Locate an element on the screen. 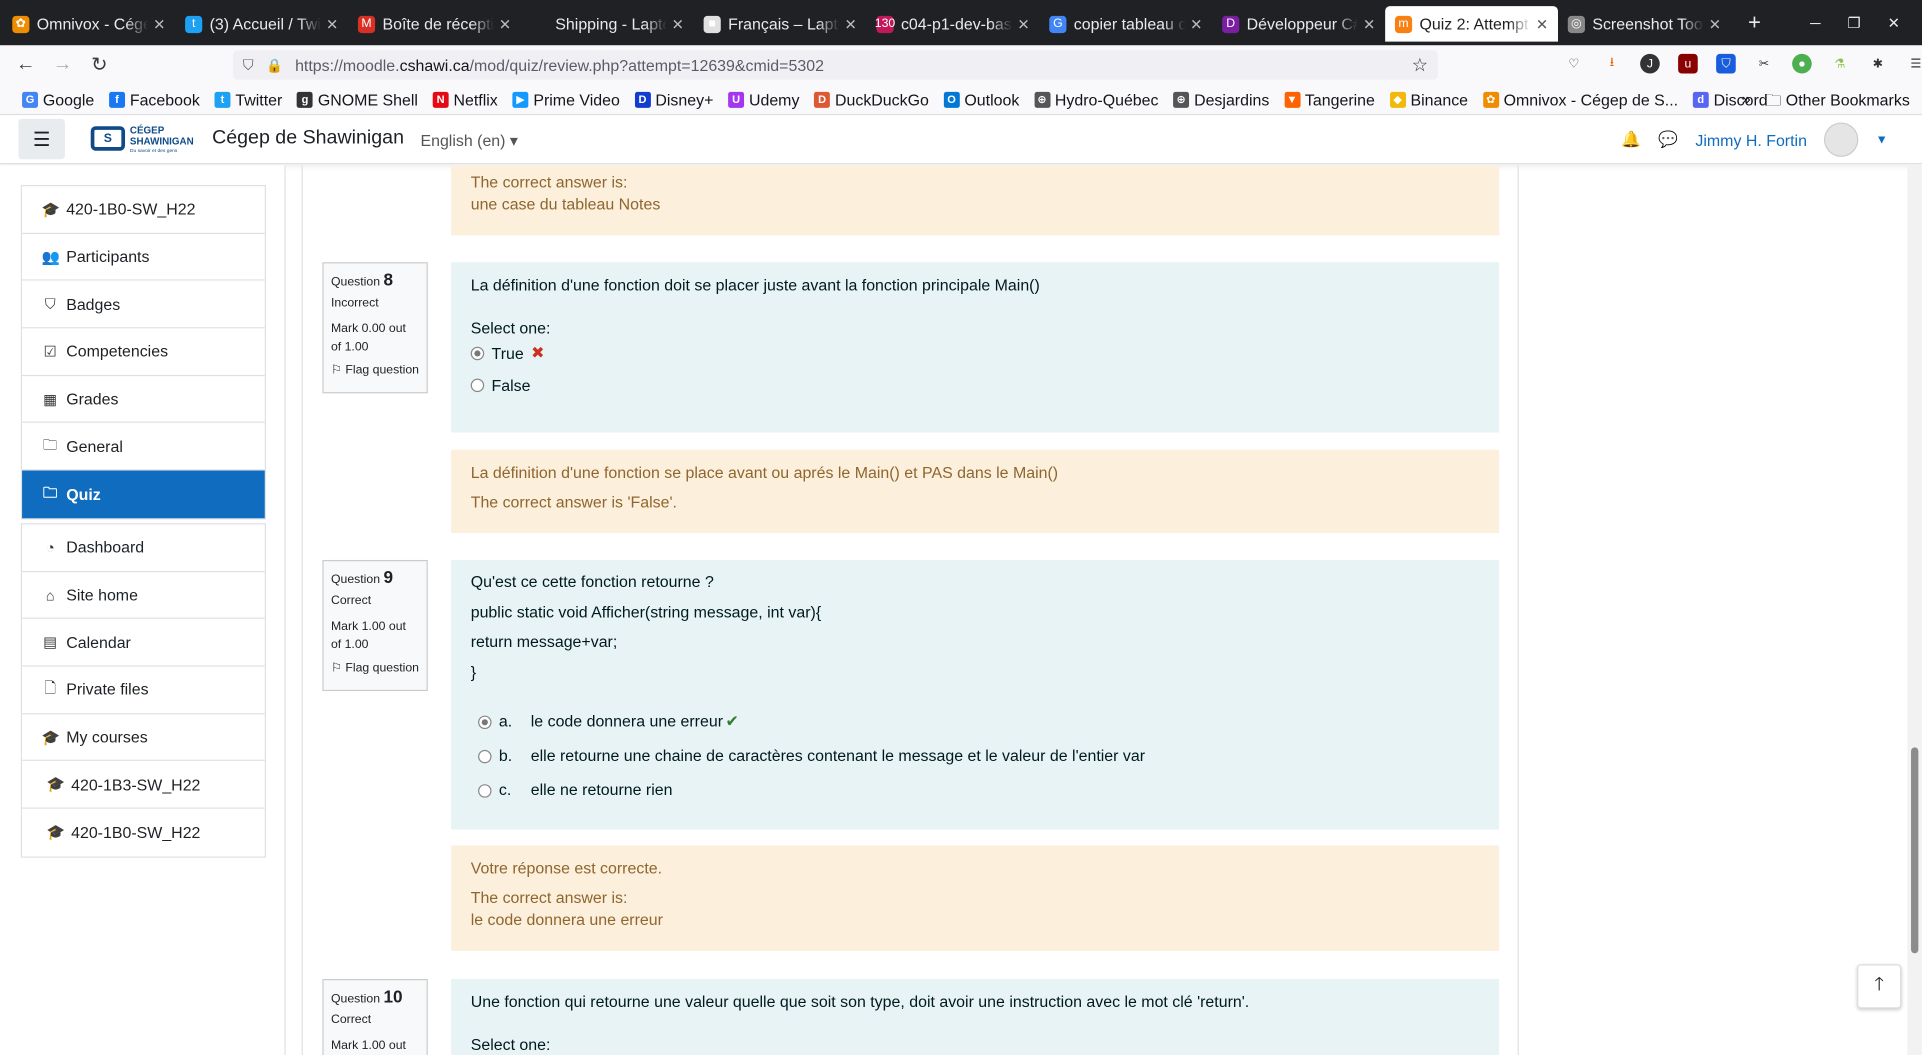 Image resolution: width=1922 pixels, height=1055 pixels. back-arrow-icon: ← is located at coordinates (25, 65).